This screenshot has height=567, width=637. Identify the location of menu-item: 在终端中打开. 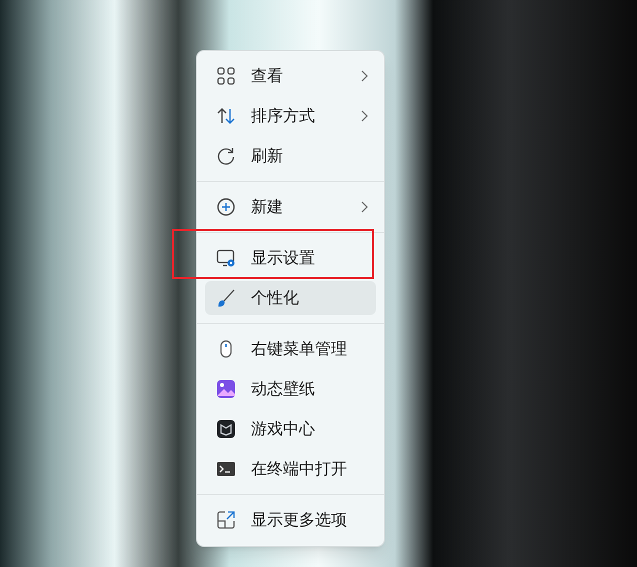
(290, 469).